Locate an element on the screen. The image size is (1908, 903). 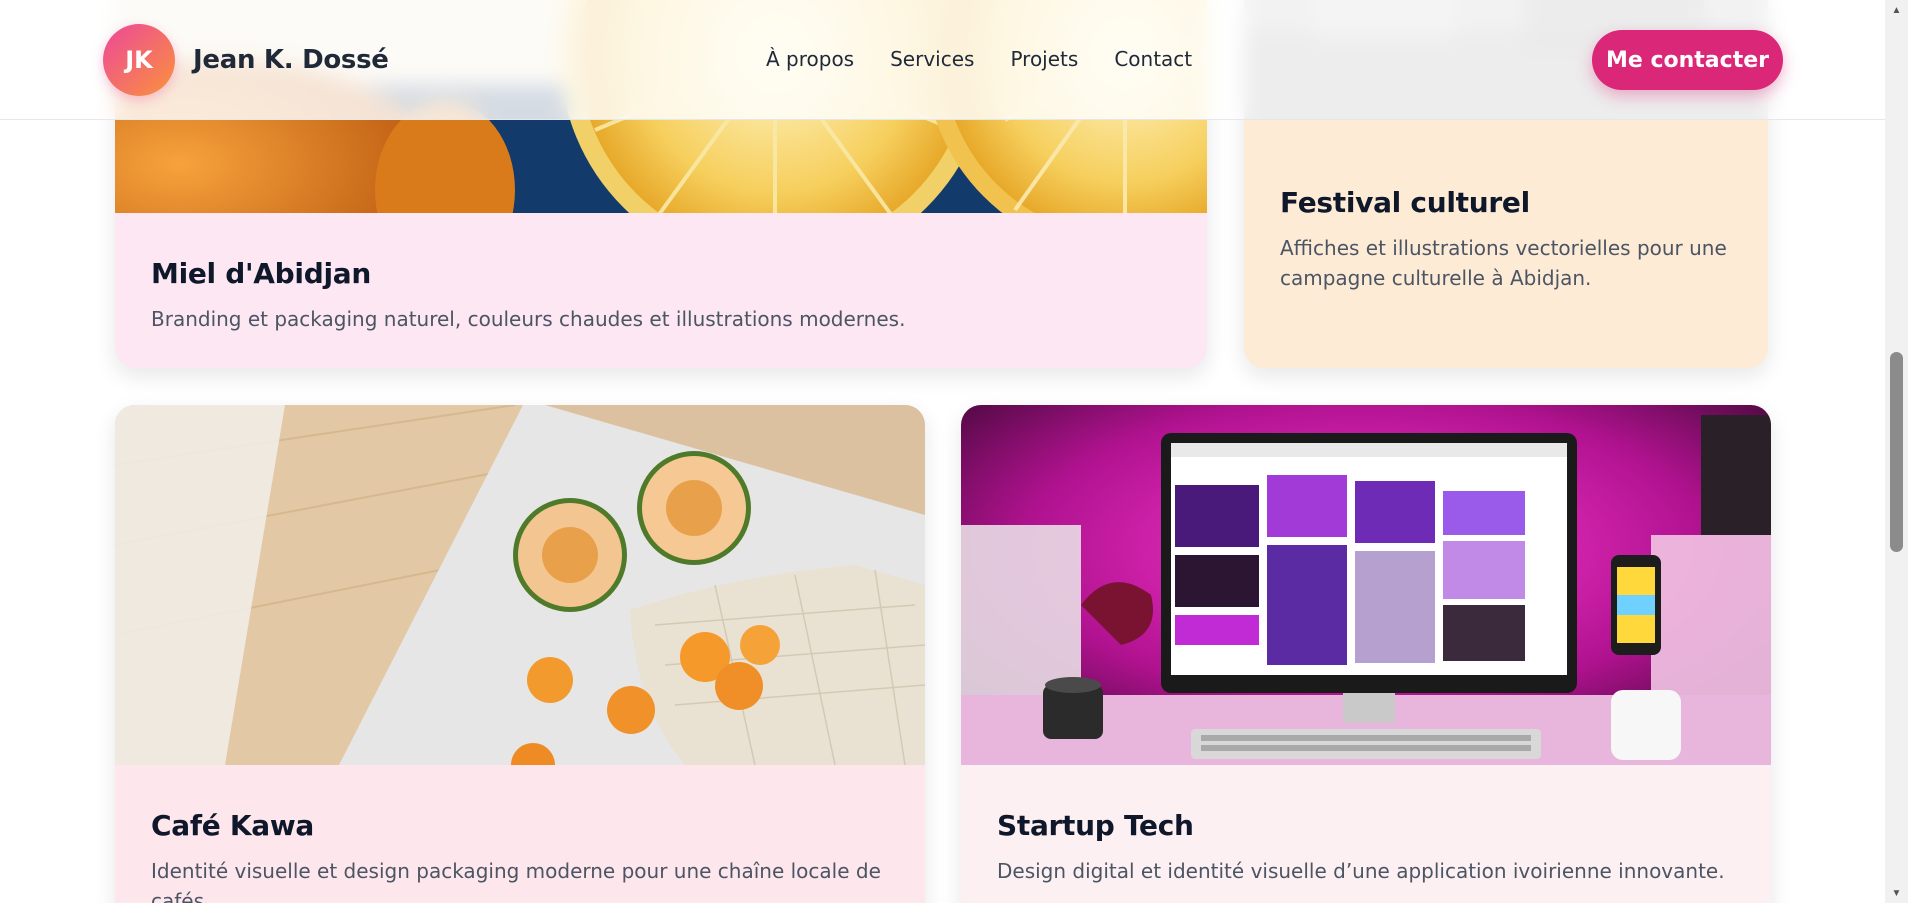
brand: JK Jean K. Dossé is located at coordinates (246, 60).